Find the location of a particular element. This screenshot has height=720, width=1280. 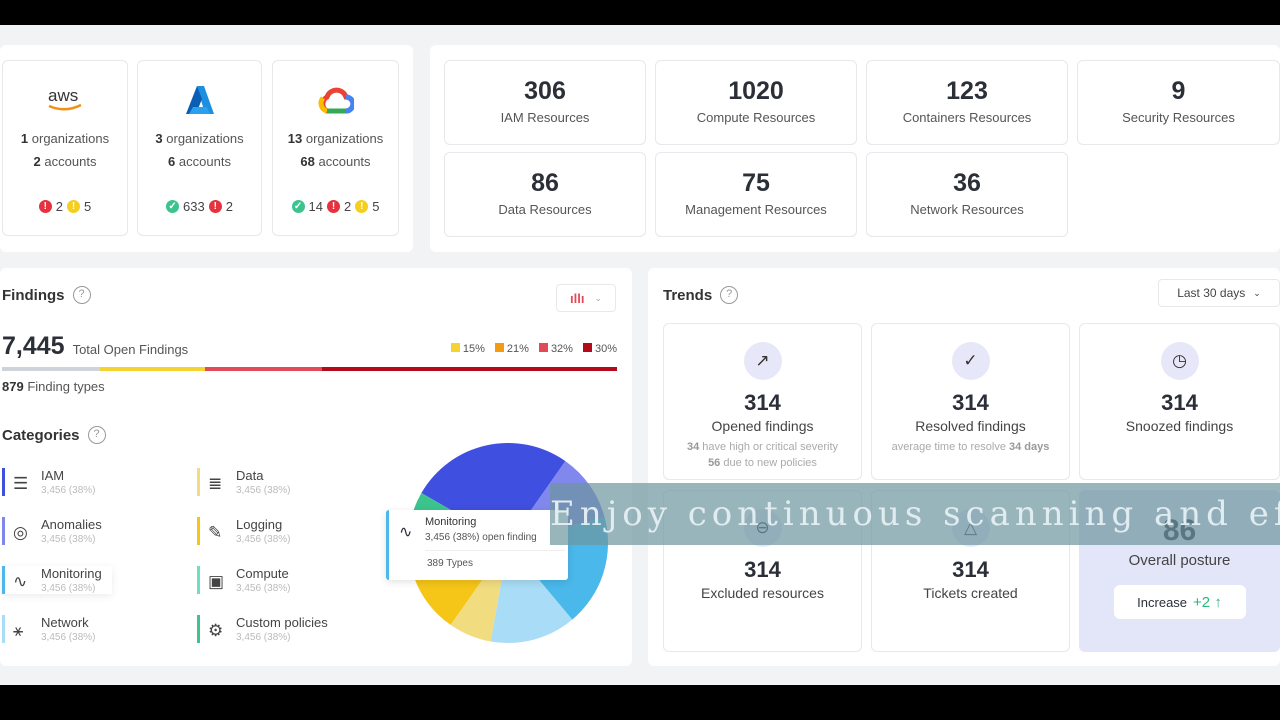

ok-icon: ✓ is located at coordinates (298, 206).